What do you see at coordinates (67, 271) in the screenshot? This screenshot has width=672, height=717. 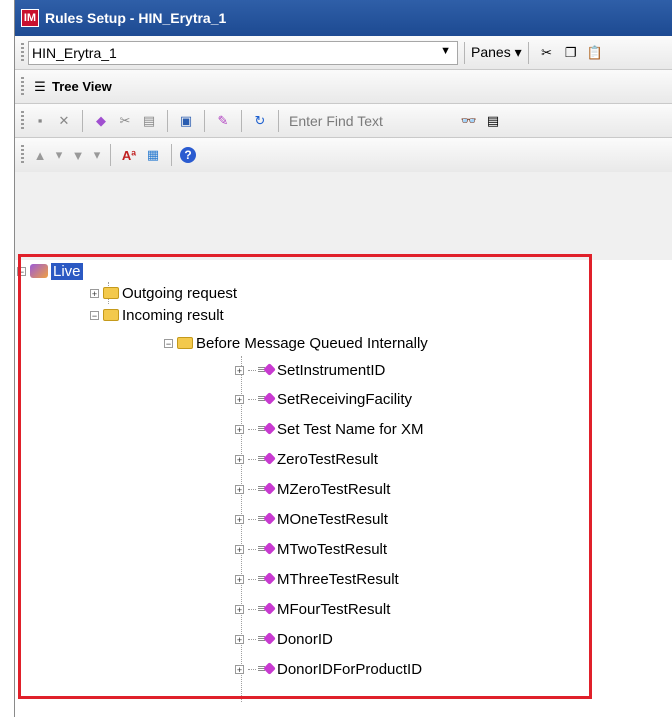 I see `tree-node-label: Live` at bounding box center [67, 271].